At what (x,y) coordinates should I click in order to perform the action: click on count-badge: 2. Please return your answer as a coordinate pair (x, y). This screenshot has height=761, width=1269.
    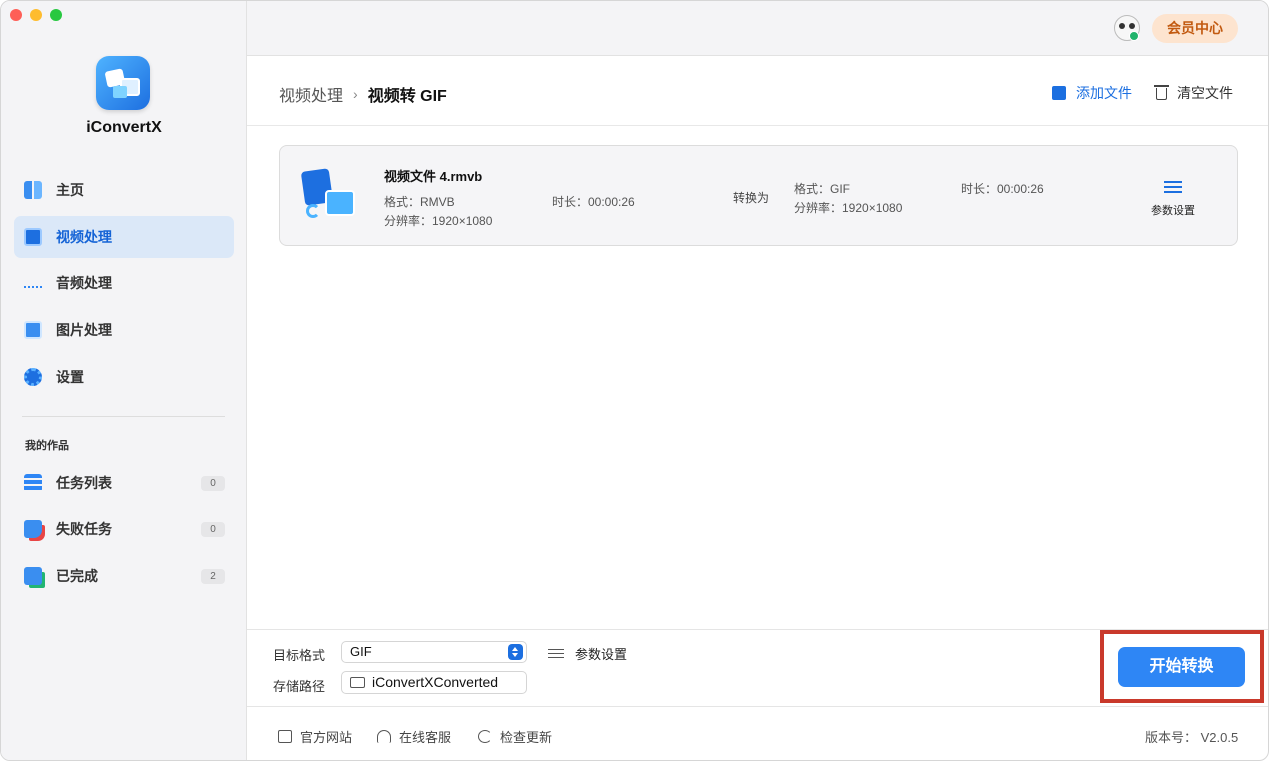
    Looking at the image, I should click on (213, 576).